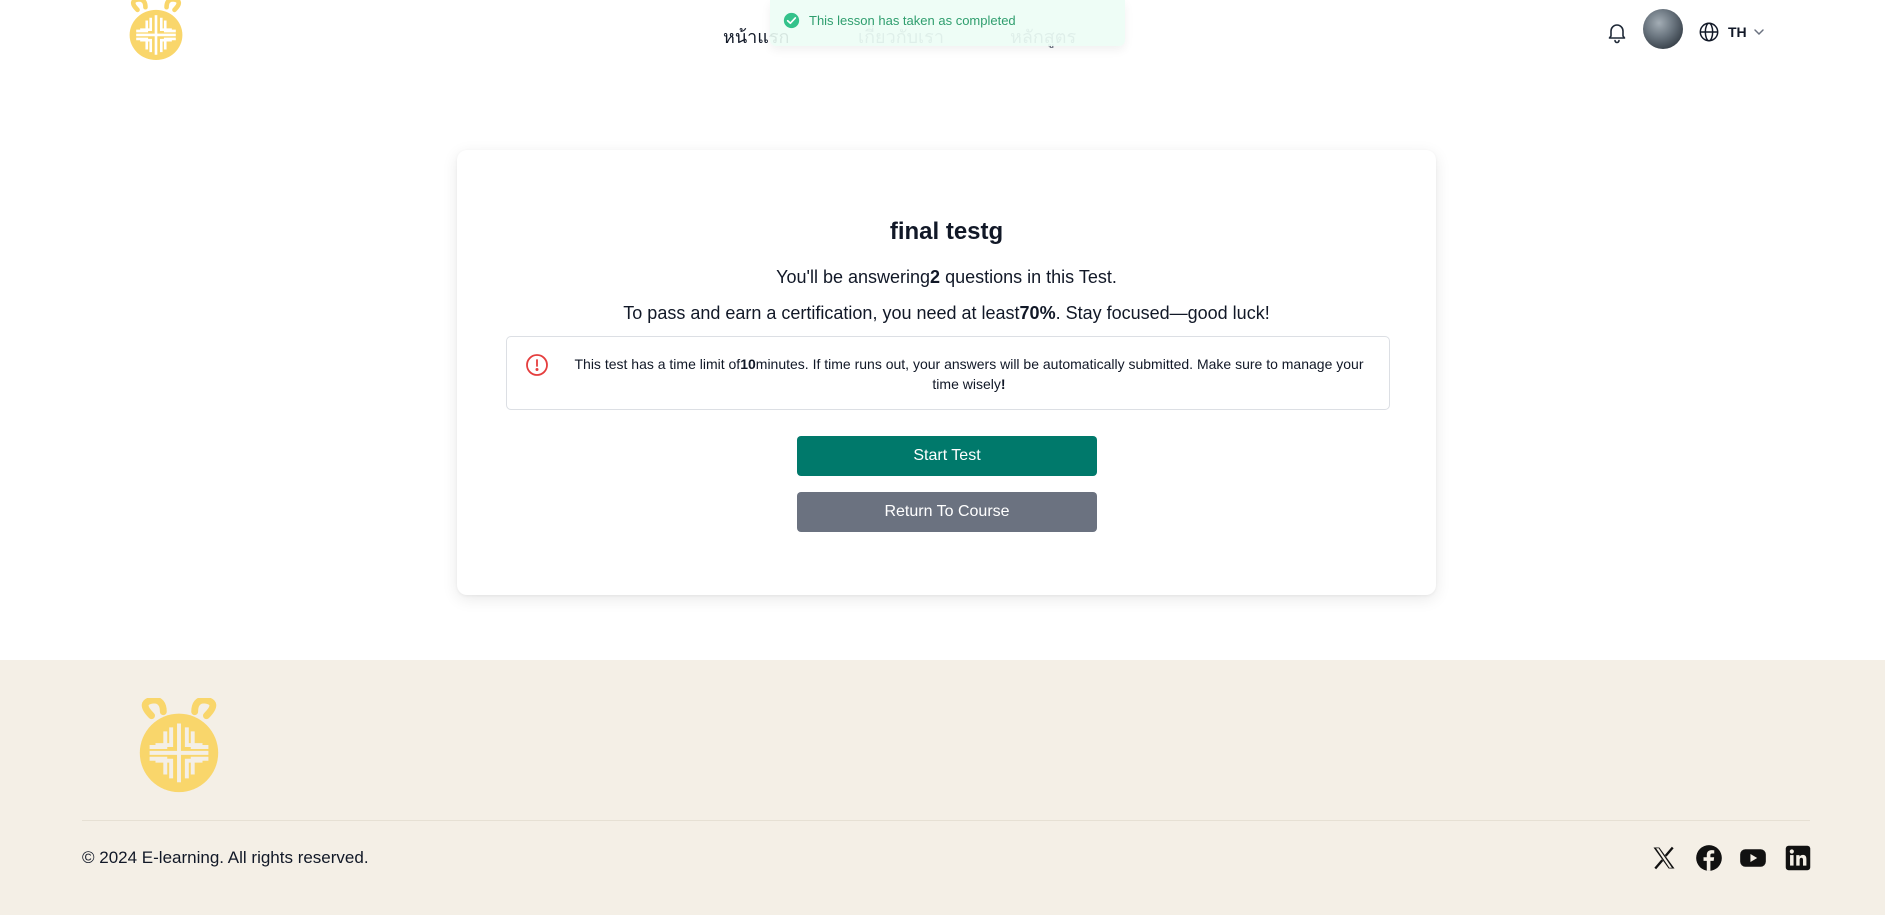 The width and height of the screenshot is (1885, 915). Describe the element at coordinates (537, 365) in the screenshot. I see `alert-circle-icon` at that location.